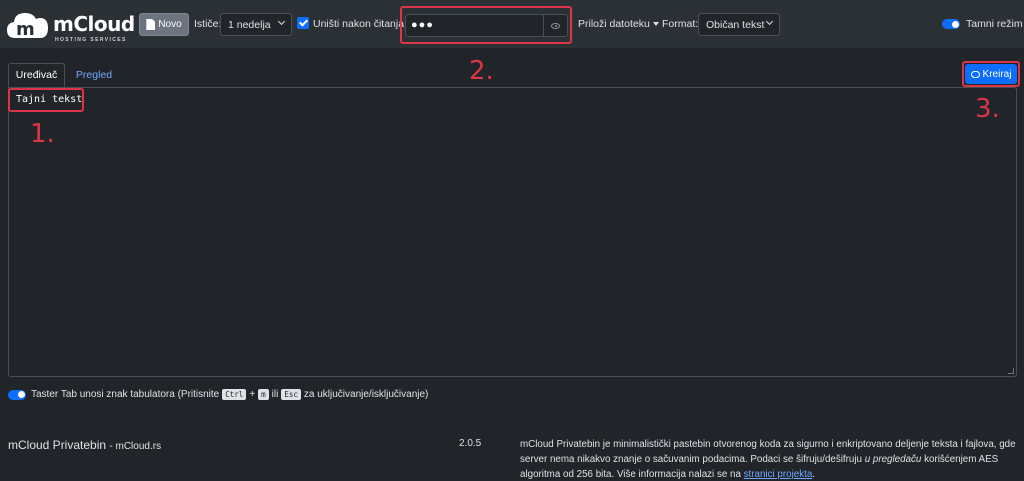 This screenshot has height=481, width=1024. What do you see at coordinates (481, 71) in the screenshot?
I see `annotation-number-2: 2.` at bounding box center [481, 71].